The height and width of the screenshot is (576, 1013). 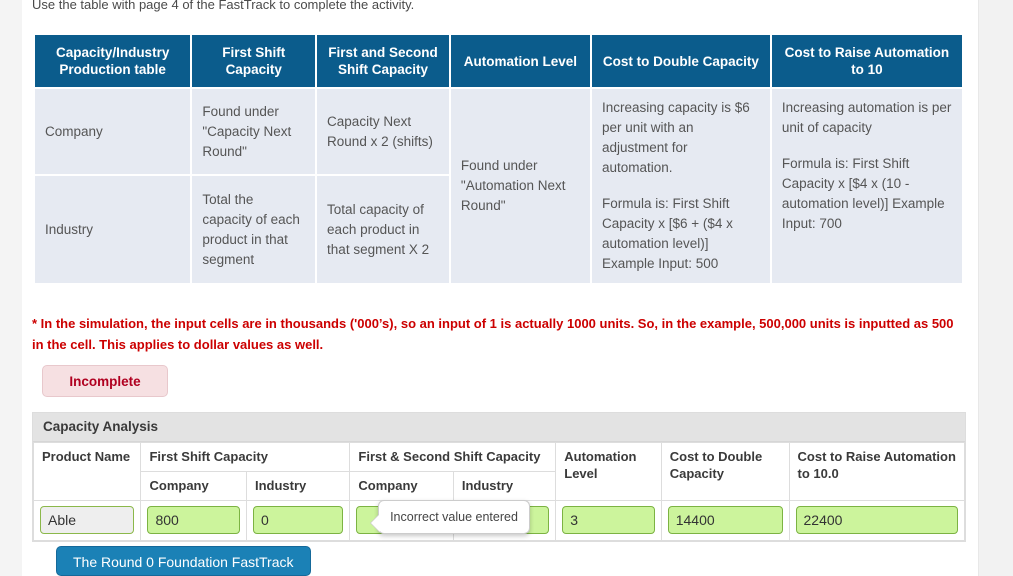 I want to click on cell-cost-to-raise, so click(x=877, y=520).